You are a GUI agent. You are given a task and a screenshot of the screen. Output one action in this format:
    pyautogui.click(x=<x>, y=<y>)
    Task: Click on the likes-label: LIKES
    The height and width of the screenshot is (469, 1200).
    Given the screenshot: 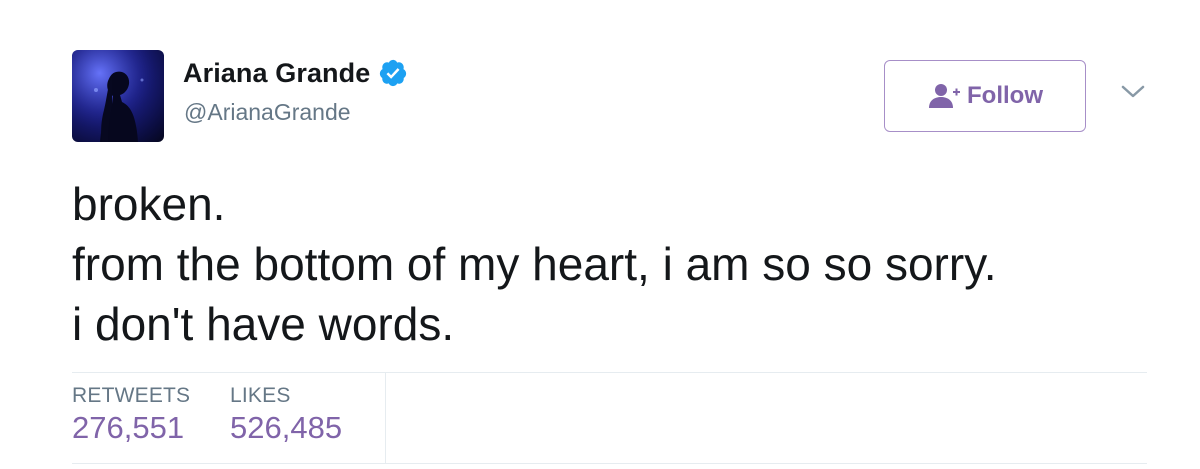 What is the action you would take?
    pyautogui.click(x=260, y=395)
    